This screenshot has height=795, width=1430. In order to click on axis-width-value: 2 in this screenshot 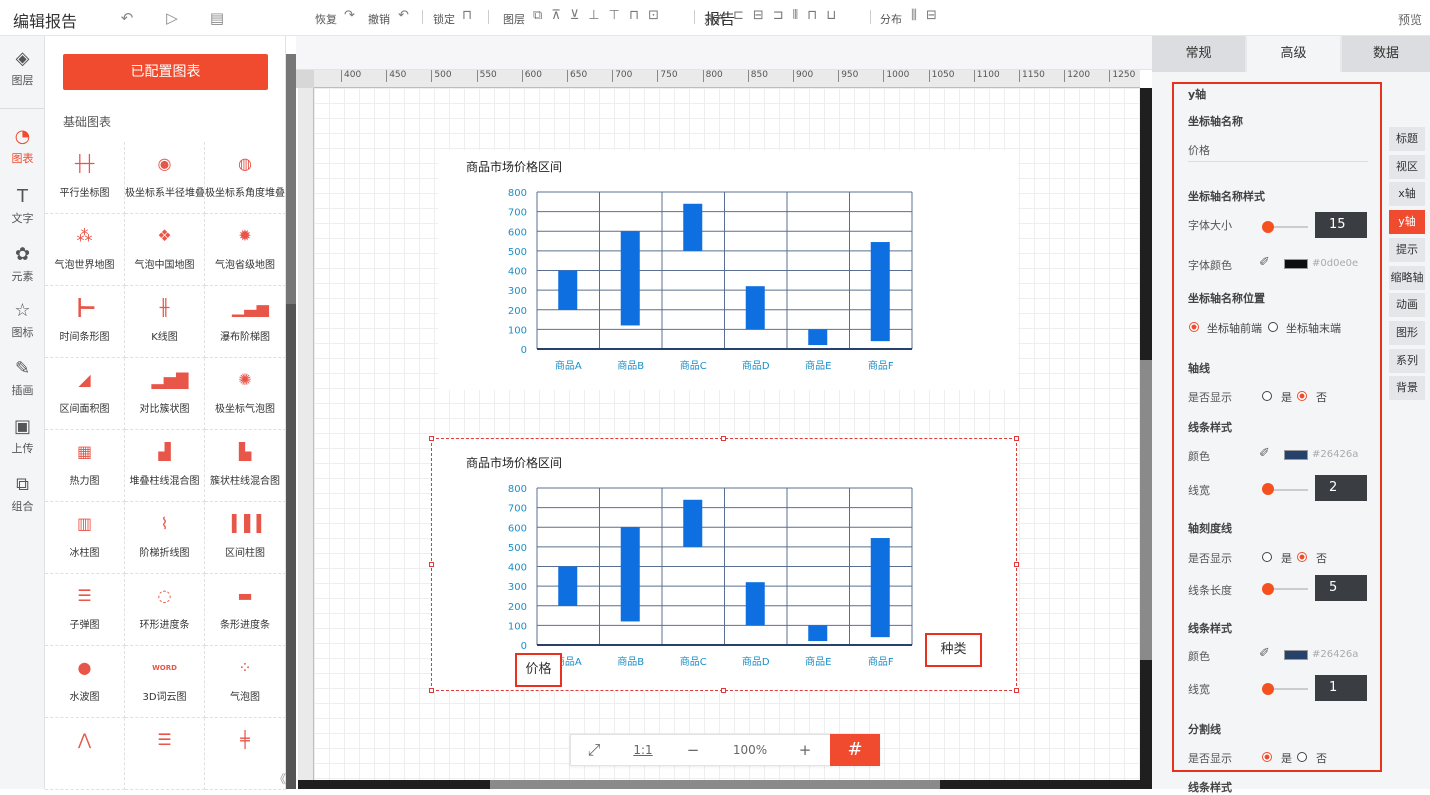, I will do `click(1341, 488)`.